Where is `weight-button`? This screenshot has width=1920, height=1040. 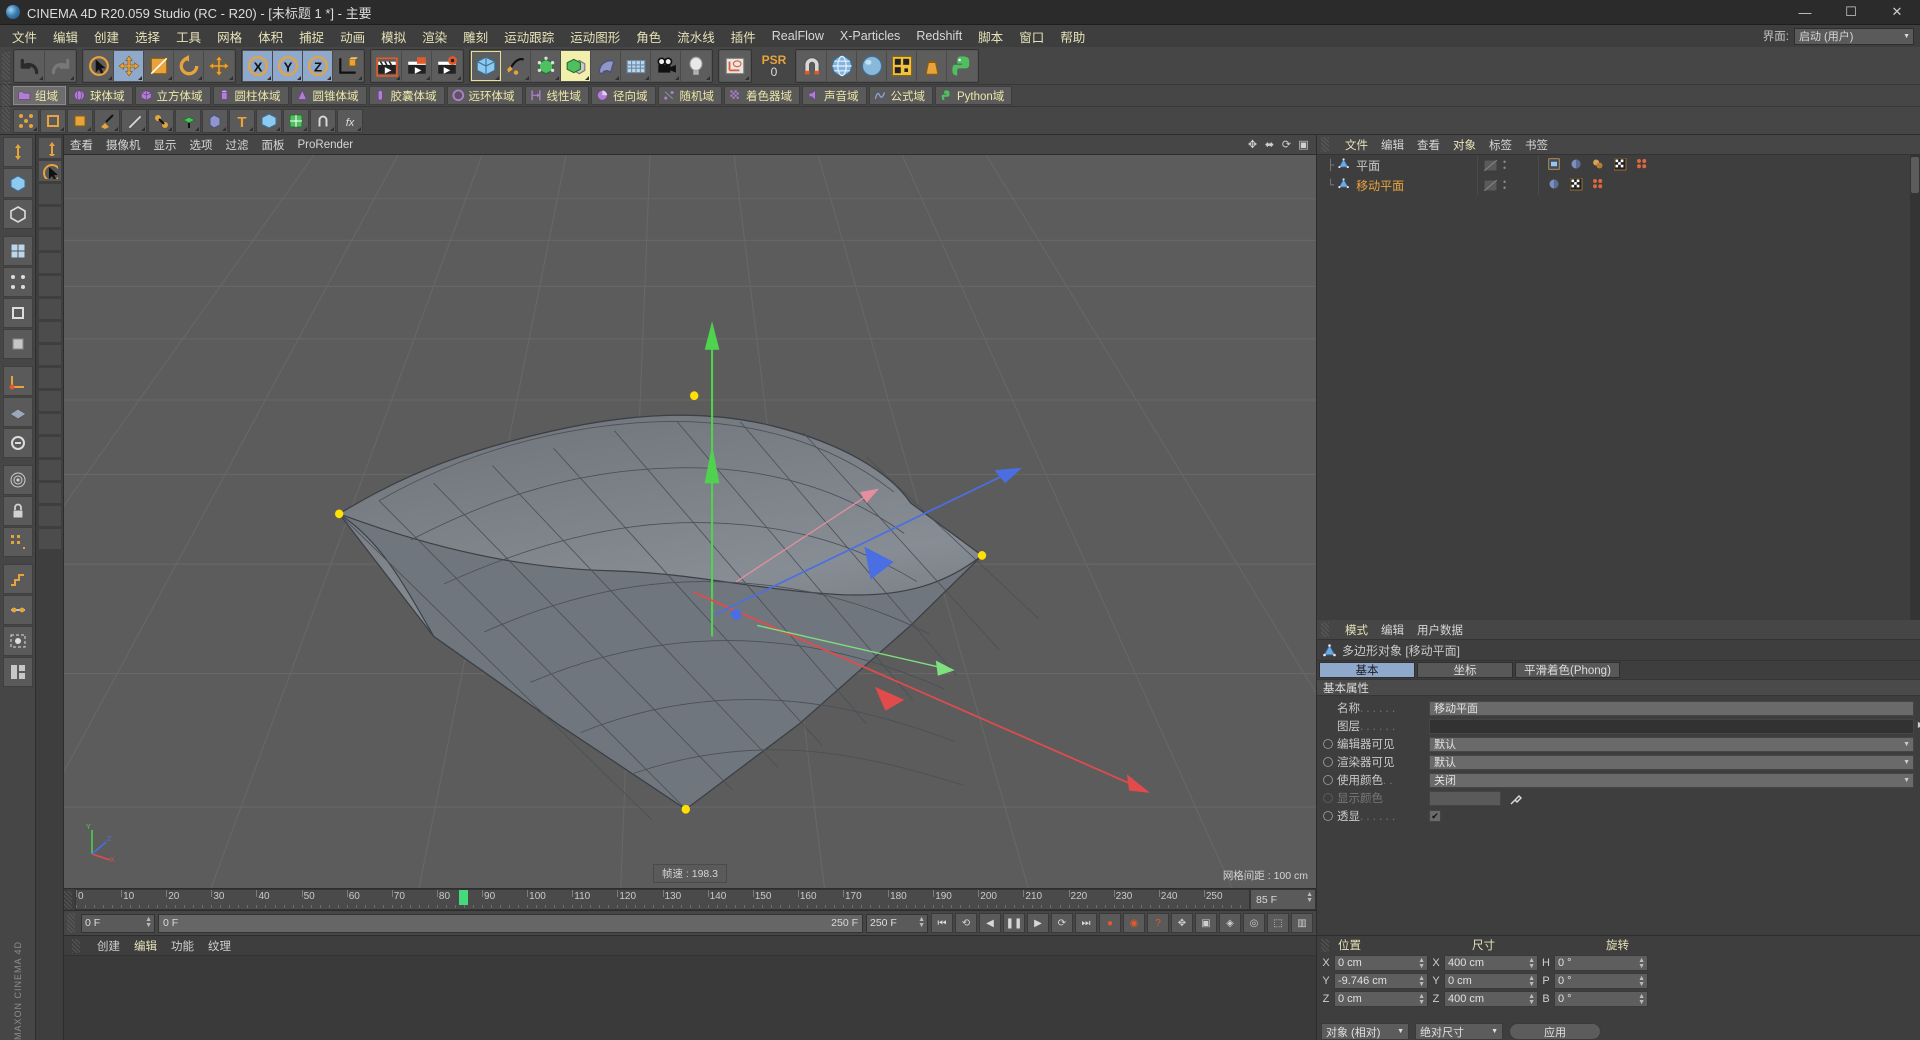 weight-button is located at coordinates (932, 65).